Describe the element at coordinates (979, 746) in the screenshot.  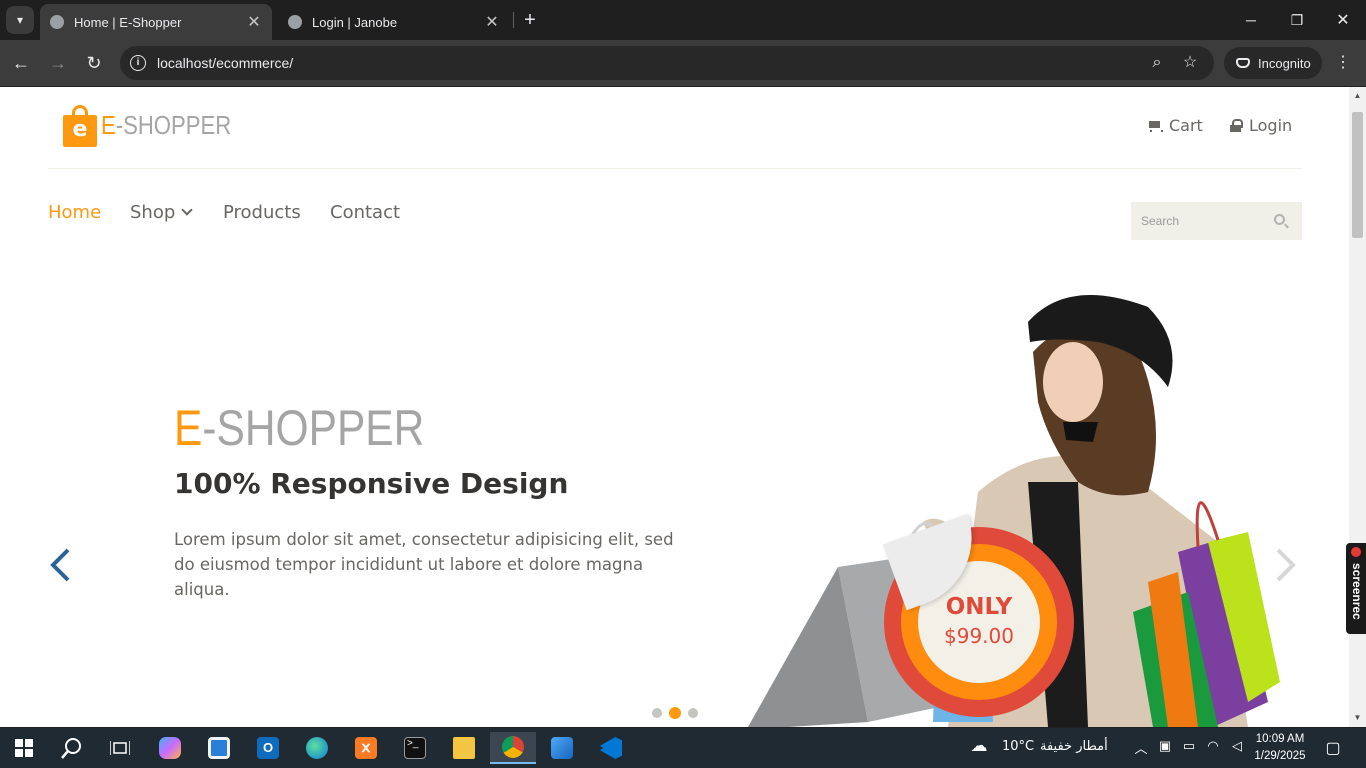
I see `weather-icon: ☁` at that location.